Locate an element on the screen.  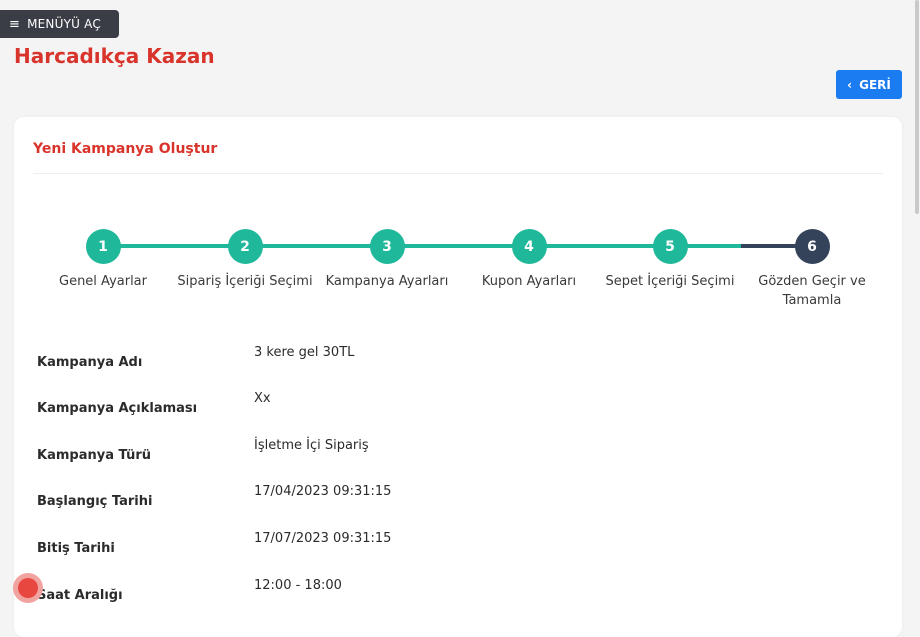
card-divider is located at coordinates (458, 173).